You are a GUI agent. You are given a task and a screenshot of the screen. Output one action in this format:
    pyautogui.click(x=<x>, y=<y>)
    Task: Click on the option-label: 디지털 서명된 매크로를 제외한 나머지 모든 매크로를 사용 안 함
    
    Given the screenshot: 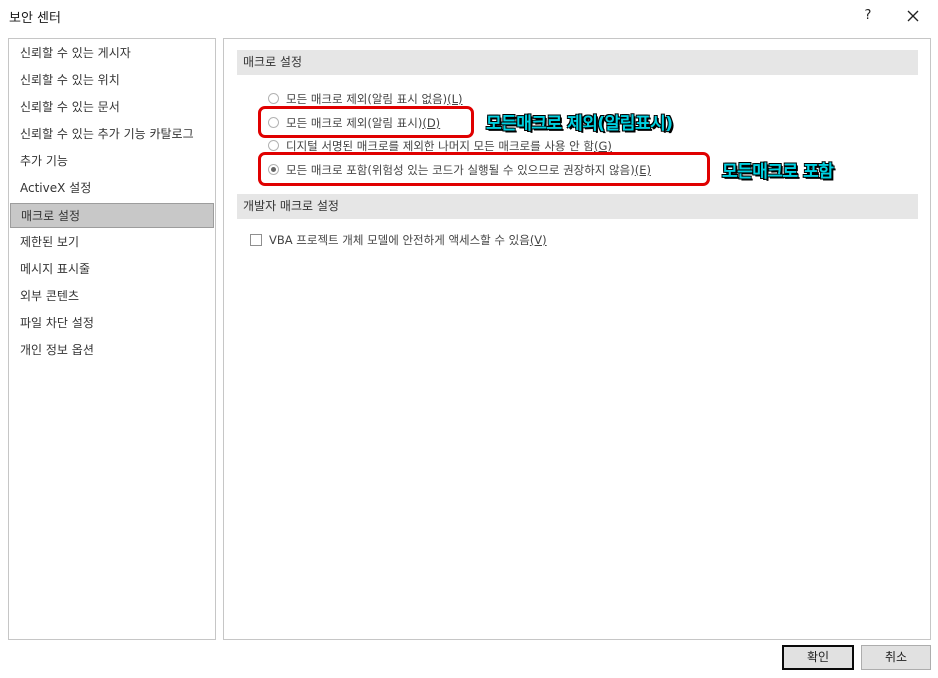 What is the action you would take?
    pyautogui.click(x=440, y=146)
    